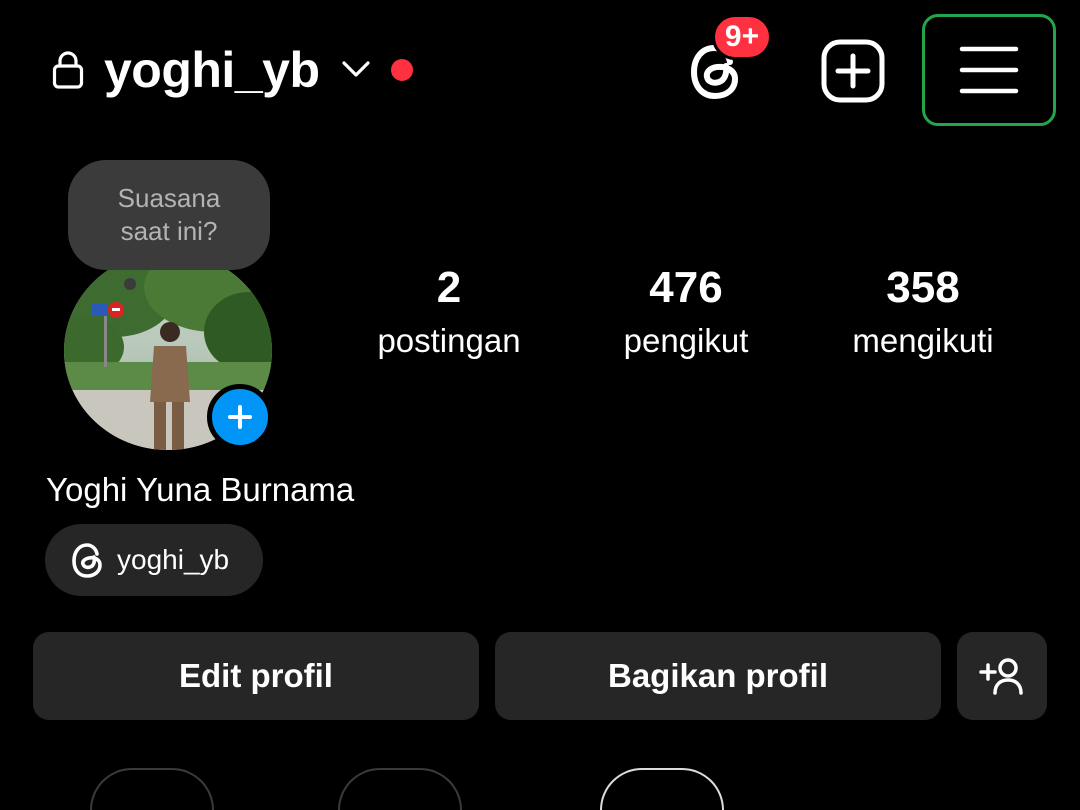 The width and height of the screenshot is (1080, 810). I want to click on discover-people-button, so click(1002, 676).